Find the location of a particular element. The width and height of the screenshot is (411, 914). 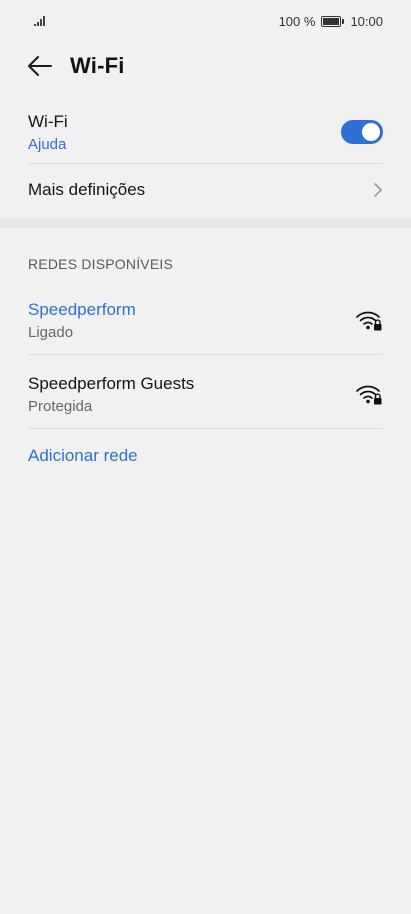

network-row-speedperform: Speedperform Ligado is located at coordinates (205, 320).